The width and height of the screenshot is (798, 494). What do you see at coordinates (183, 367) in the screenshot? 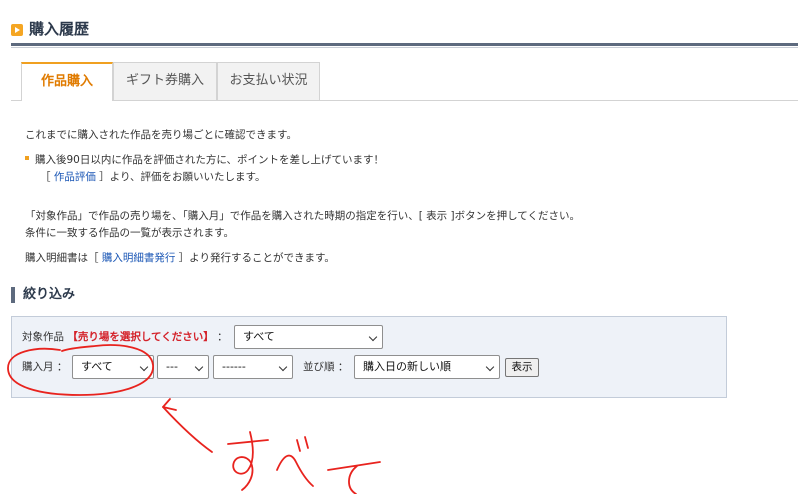
I see `month-mm-select: ---` at bounding box center [183, 367].